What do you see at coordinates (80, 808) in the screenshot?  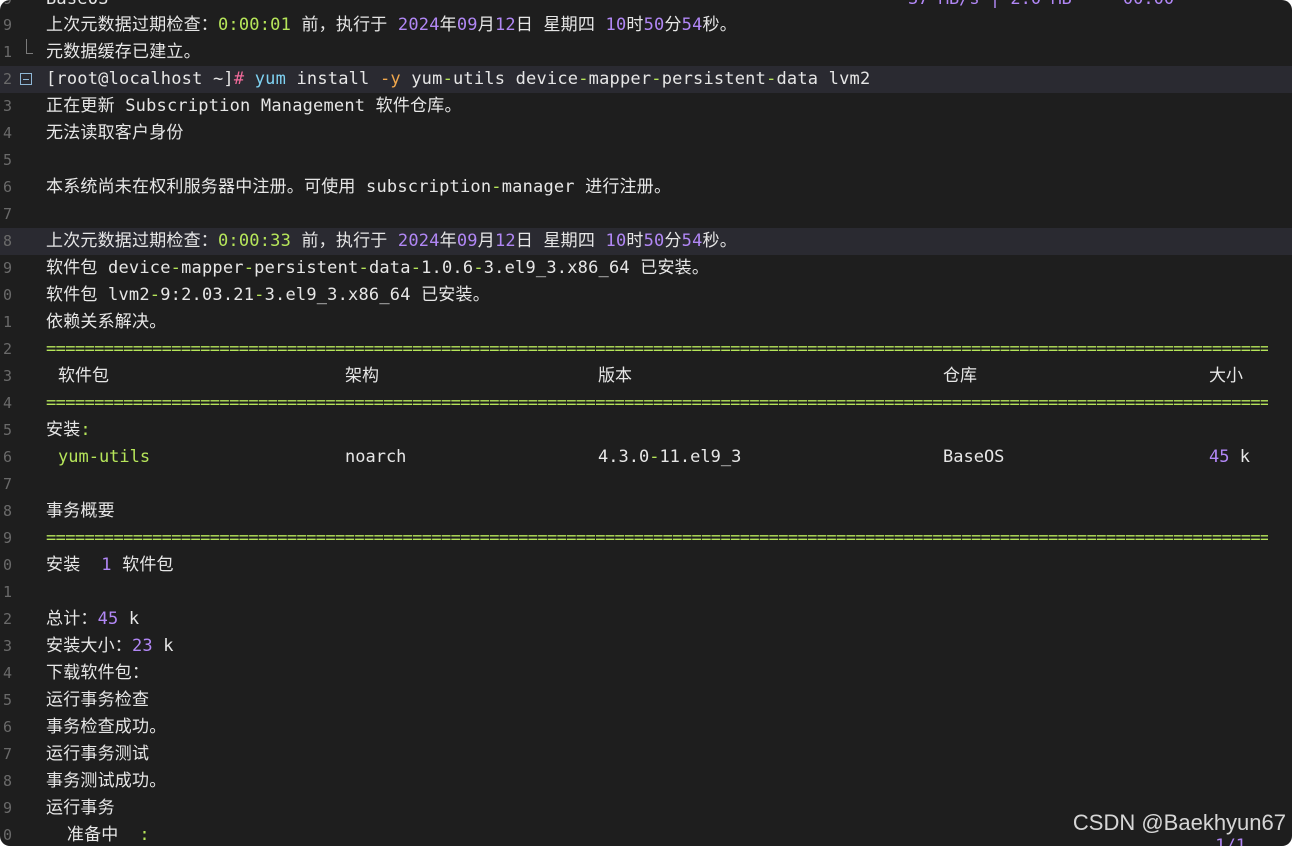 I see `step-text: 运行事务` at bounding box center [80, 808].